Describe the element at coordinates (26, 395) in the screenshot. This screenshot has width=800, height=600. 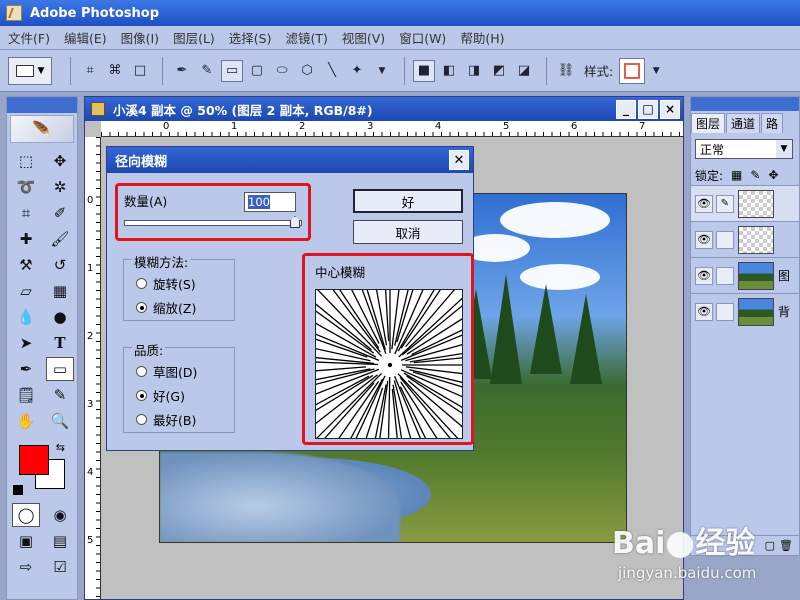
I see `notes-tool-icon: 🗒` at that location.